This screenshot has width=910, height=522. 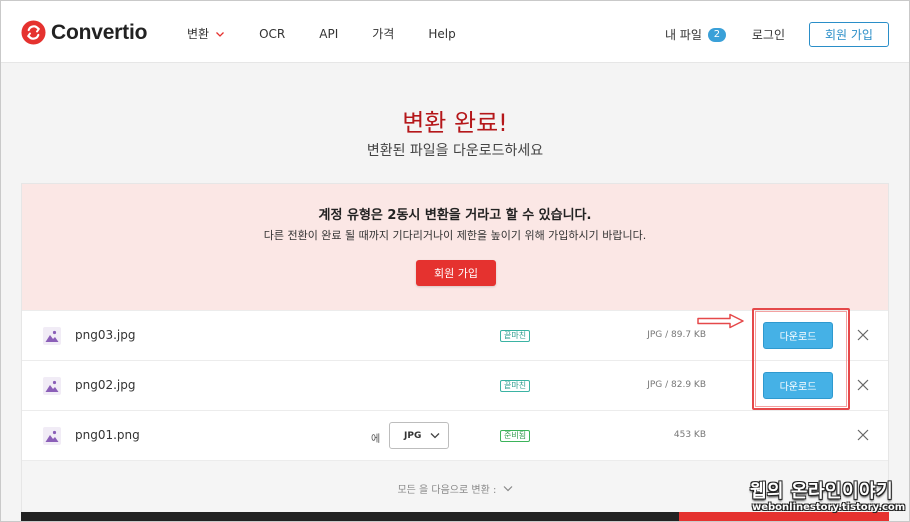 I want to click on status-badge: 준비됨, so click(x=515, y=436).